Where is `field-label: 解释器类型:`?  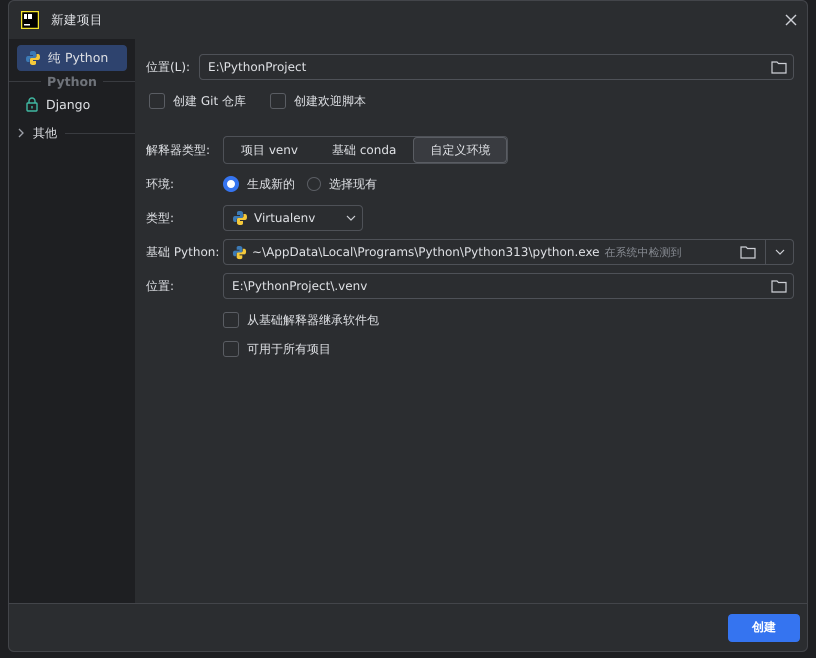 field-label: 解释器类型: is located at coordinates (179, 150).